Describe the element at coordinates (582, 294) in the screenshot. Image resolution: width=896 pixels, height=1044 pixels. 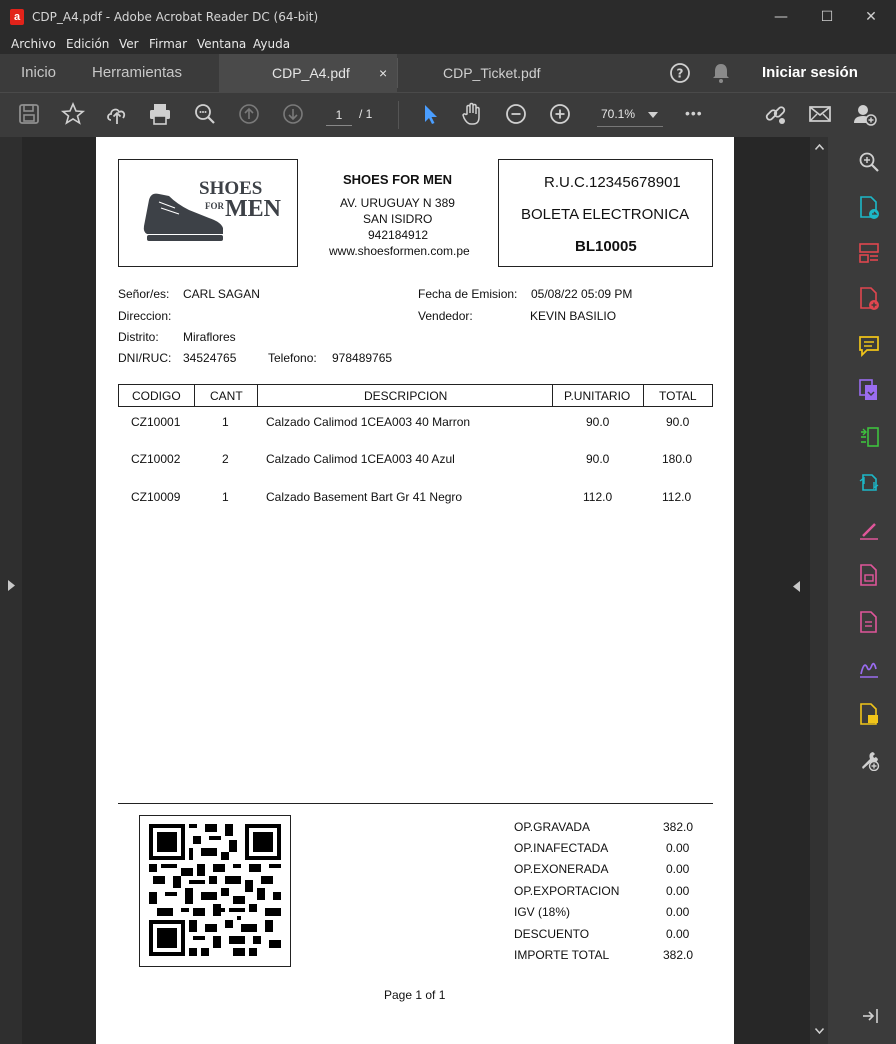
I see `fecha-value: 05/08/22 05:09 PM` at that location.